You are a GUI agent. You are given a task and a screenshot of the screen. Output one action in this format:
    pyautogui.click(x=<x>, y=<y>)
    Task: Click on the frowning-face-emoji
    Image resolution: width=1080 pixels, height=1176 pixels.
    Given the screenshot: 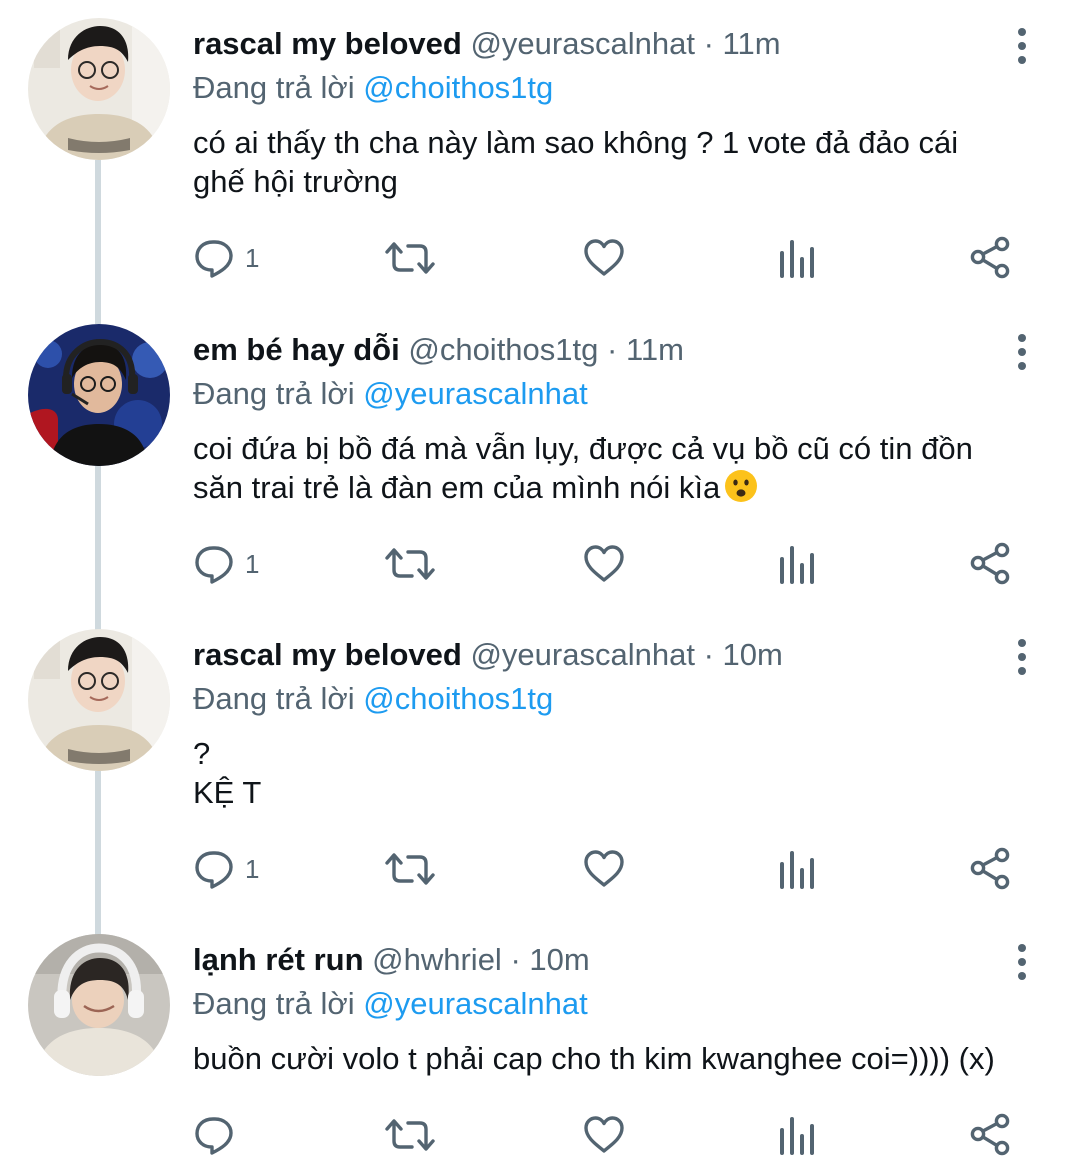 What is the action you would take?
    pyautogui.click(x=741, y=486)
    